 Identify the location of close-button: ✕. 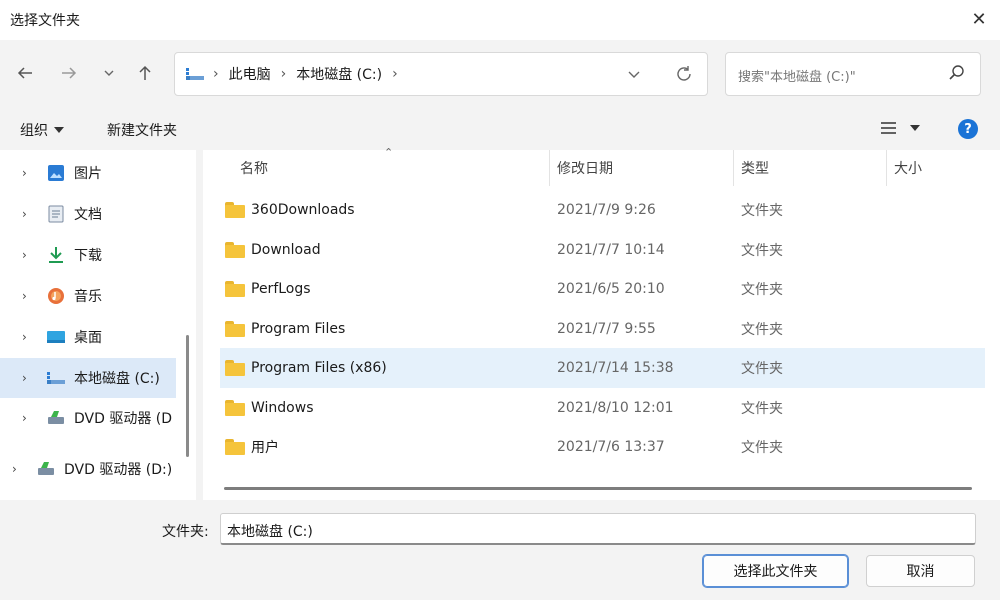
(979, 19).